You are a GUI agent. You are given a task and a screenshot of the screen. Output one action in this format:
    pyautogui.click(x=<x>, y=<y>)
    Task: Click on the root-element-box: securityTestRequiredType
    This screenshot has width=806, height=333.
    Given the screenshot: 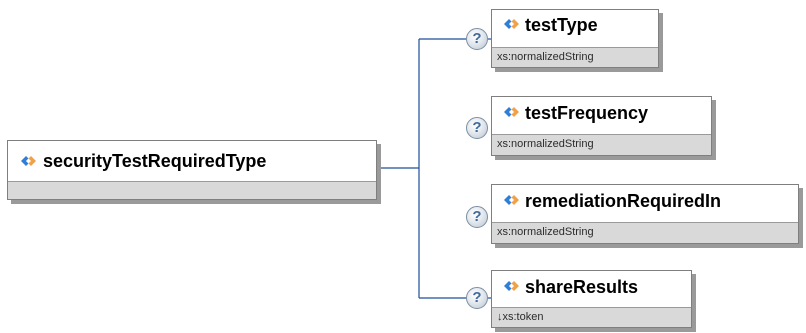 What is the action you would take?
    pyautogui.click(x=192, y=170)
    